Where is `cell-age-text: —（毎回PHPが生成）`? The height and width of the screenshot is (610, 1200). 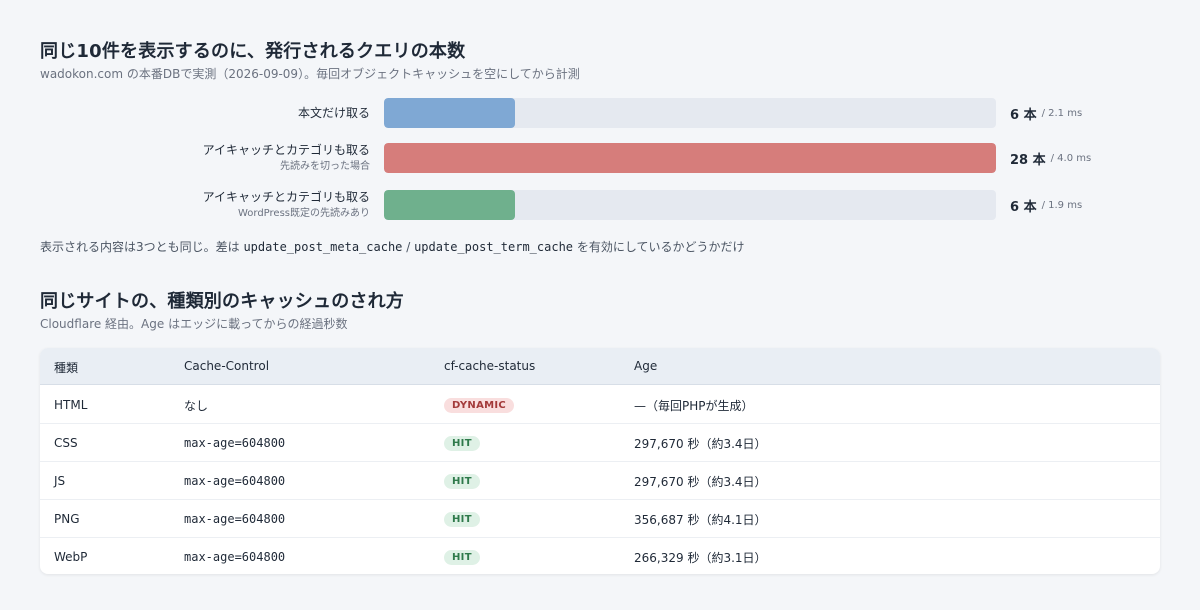
cell-age-text: —（毎回PHPが生成） is located at coordinates (694, 405).